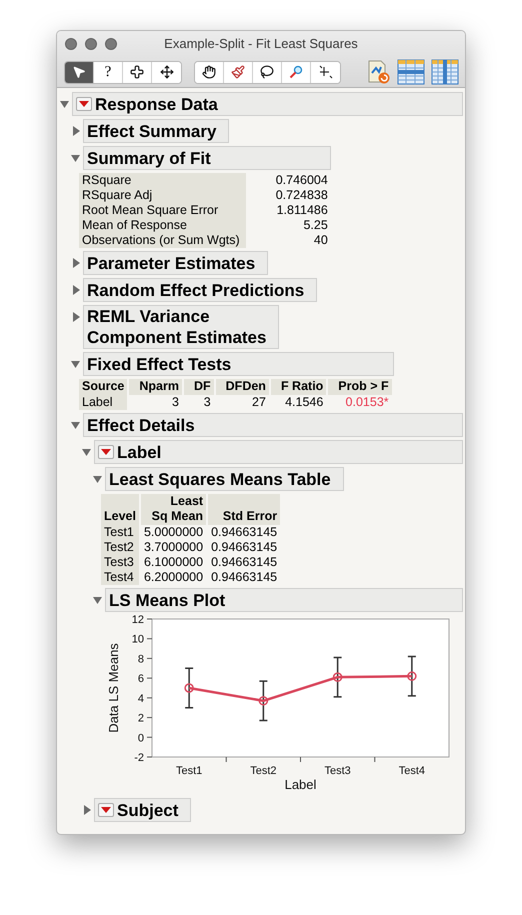 Image resolution: width=522 pixels, height=915 pixels. Describe the element at coordinates (273, 425) in the screenshot. I see `section-header: Effect Details` at that location.